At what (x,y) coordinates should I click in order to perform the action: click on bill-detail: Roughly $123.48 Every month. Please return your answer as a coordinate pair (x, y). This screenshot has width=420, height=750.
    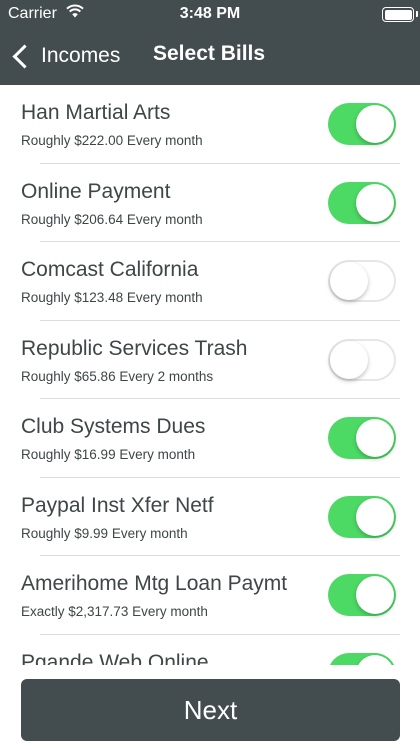
    Looking at the image, I should click on (112, 297).